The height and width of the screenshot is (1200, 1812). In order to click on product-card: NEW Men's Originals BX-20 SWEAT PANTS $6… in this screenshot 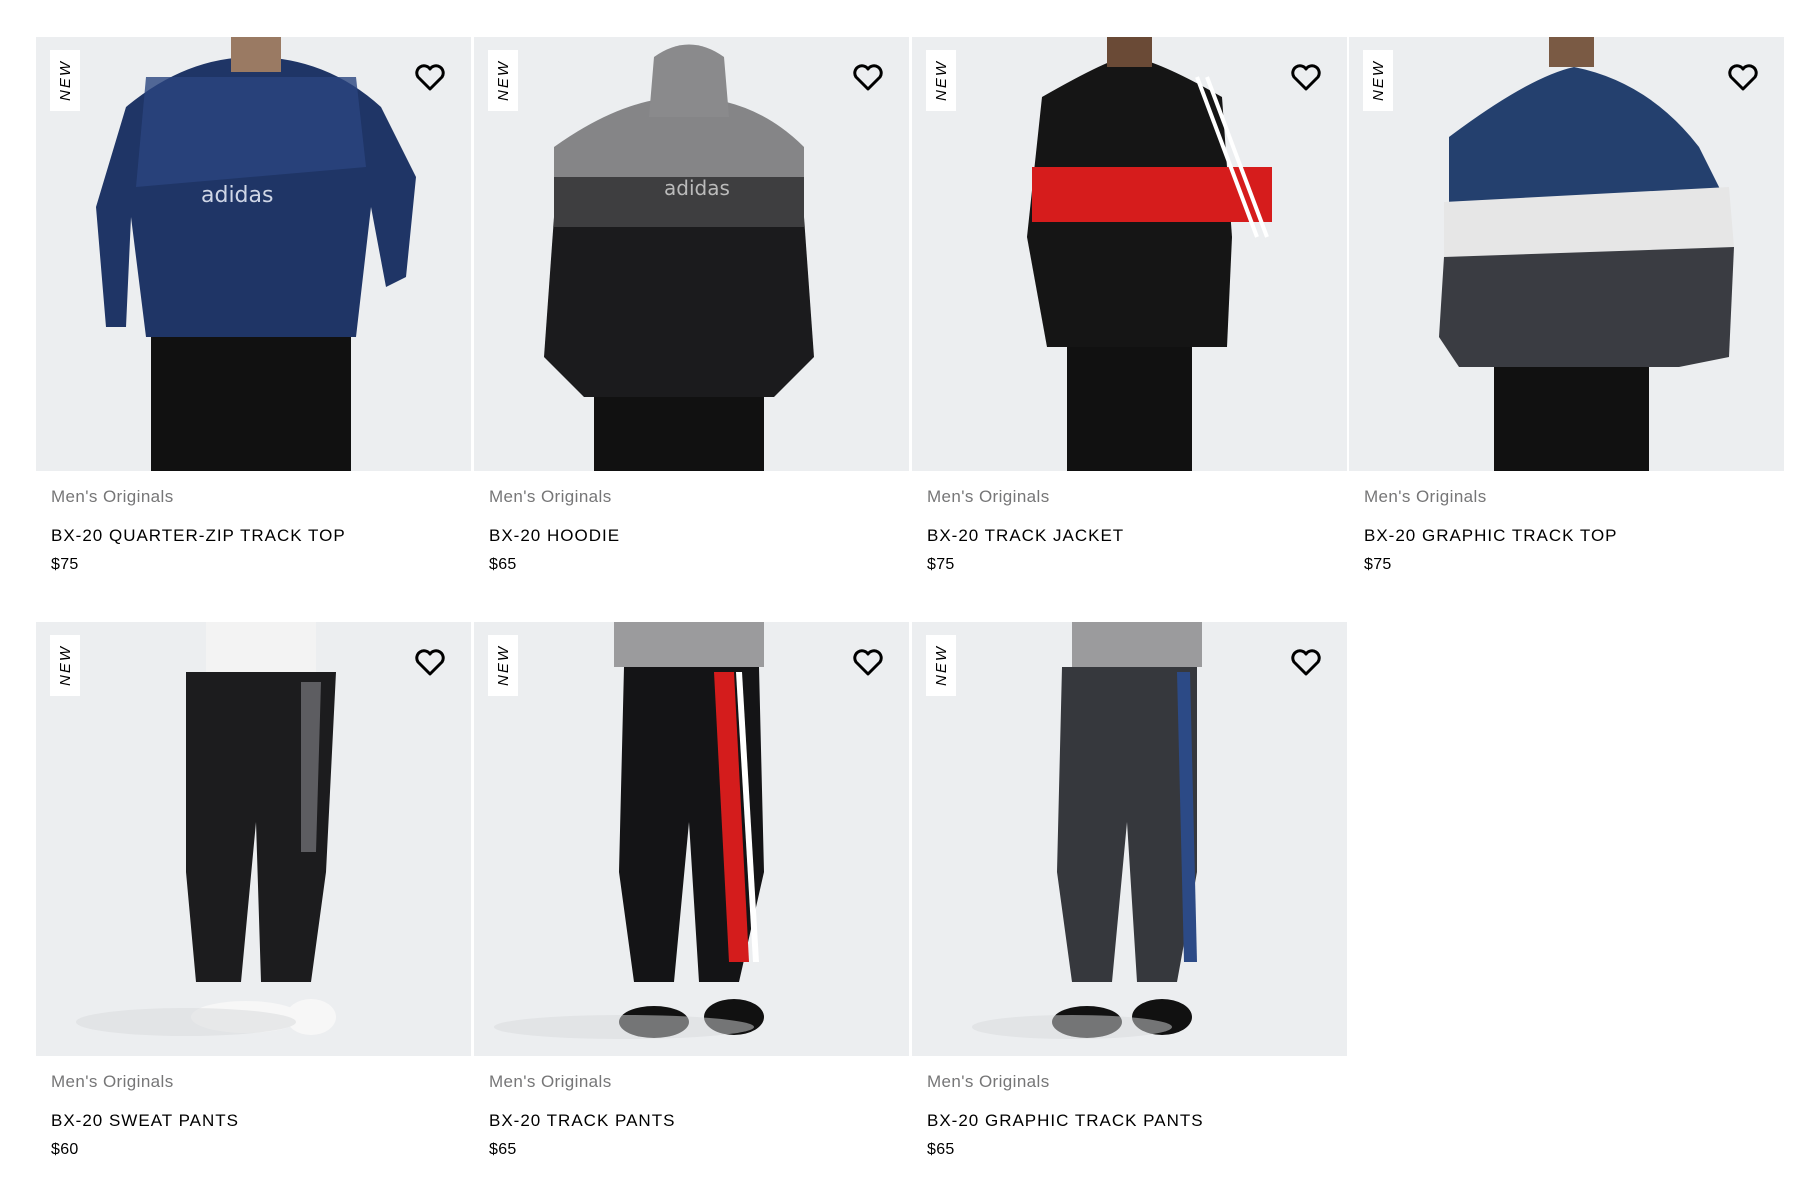, I will do `click(253, 902)`.